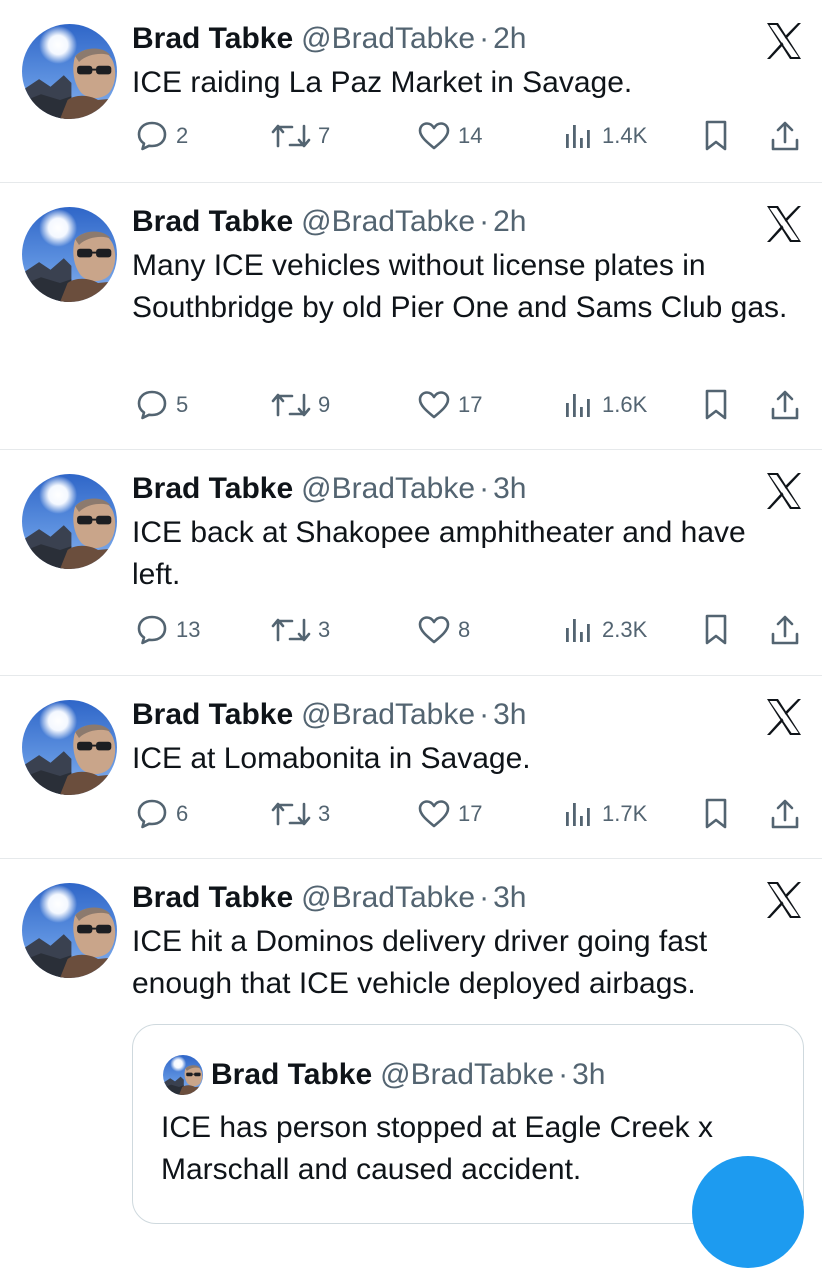  What do you see at coordinates (589, 1074) in the screenshot?
I see `quote-timestamp: 3h` at bounding box center [589, 1074].